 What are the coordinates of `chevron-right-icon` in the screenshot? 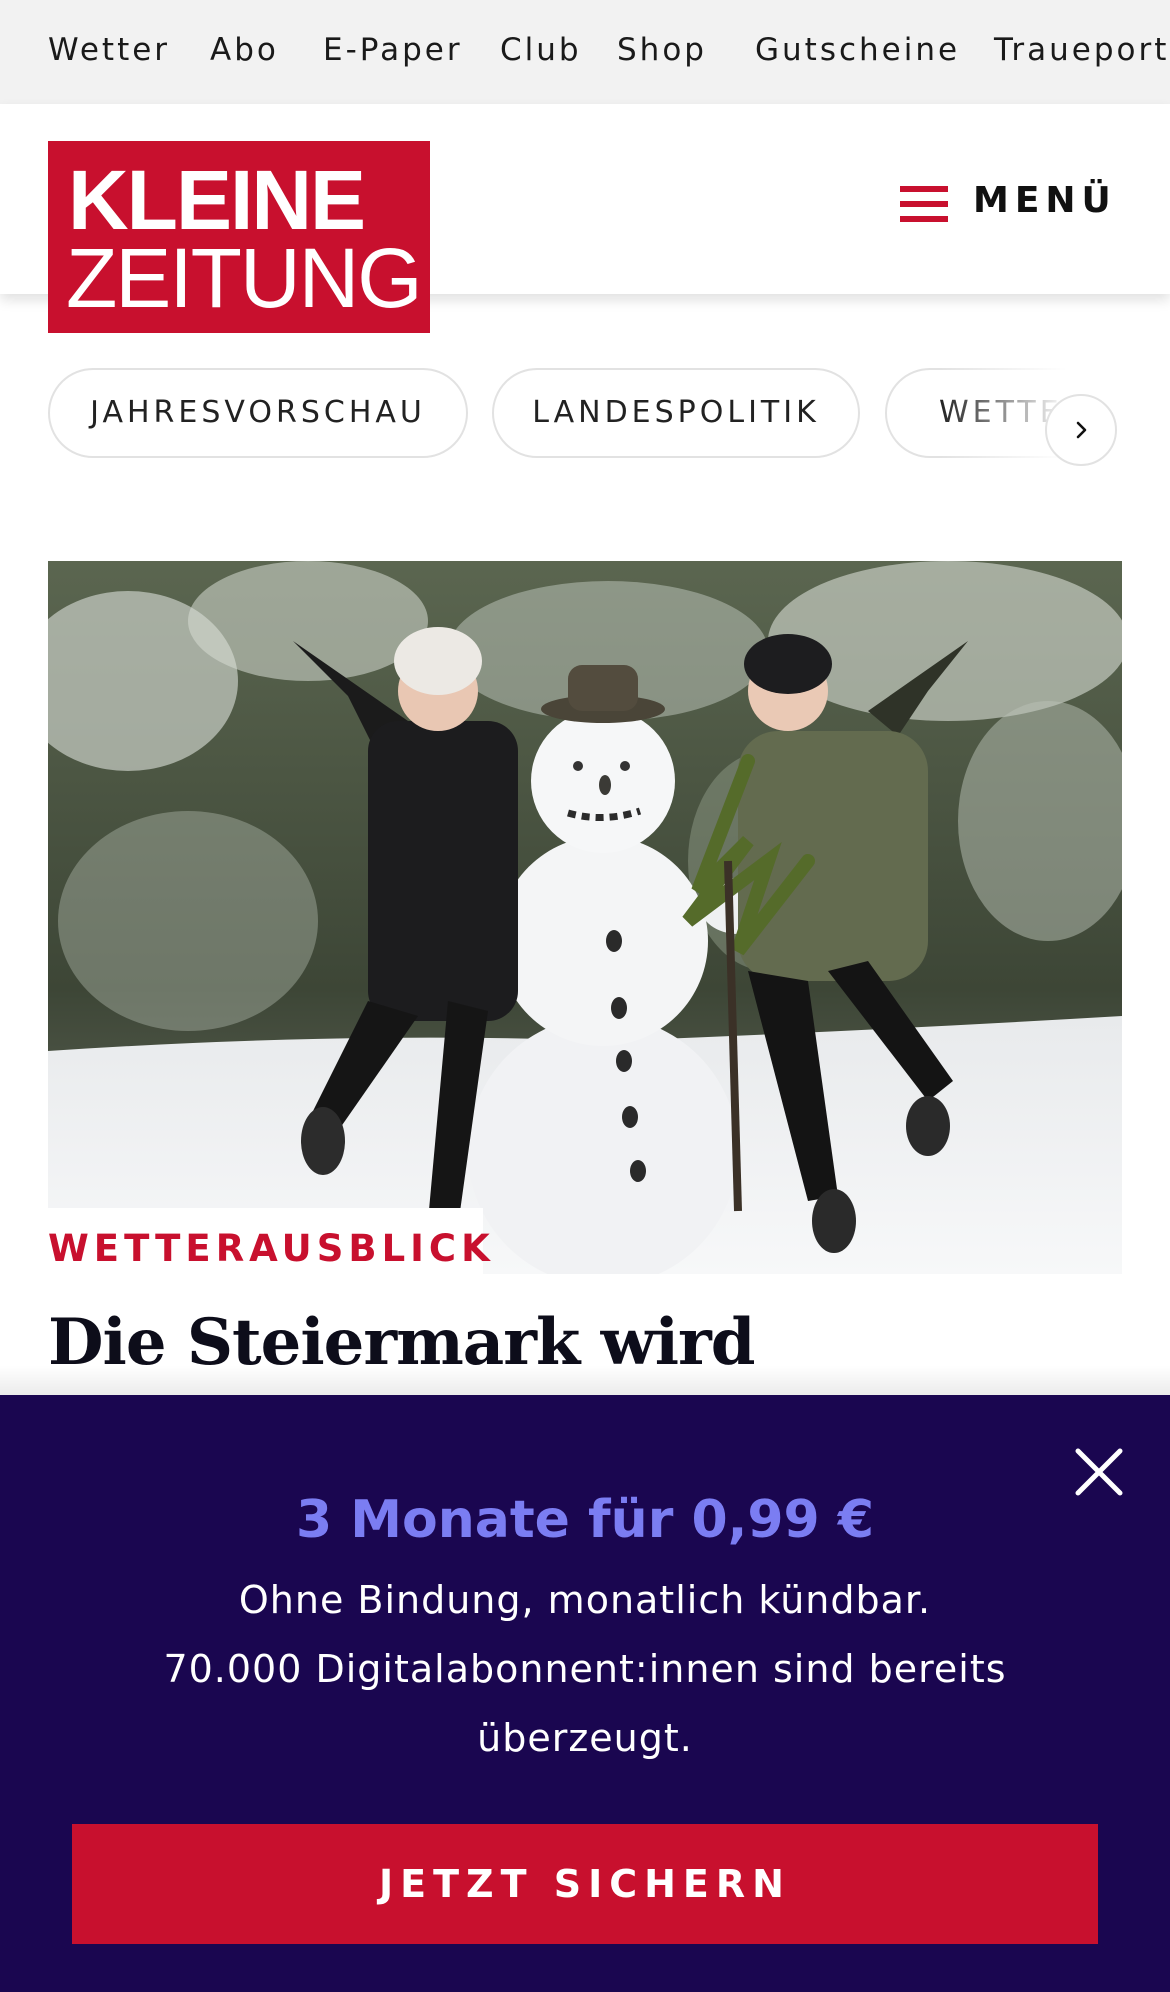 It's located at (1081, 430).